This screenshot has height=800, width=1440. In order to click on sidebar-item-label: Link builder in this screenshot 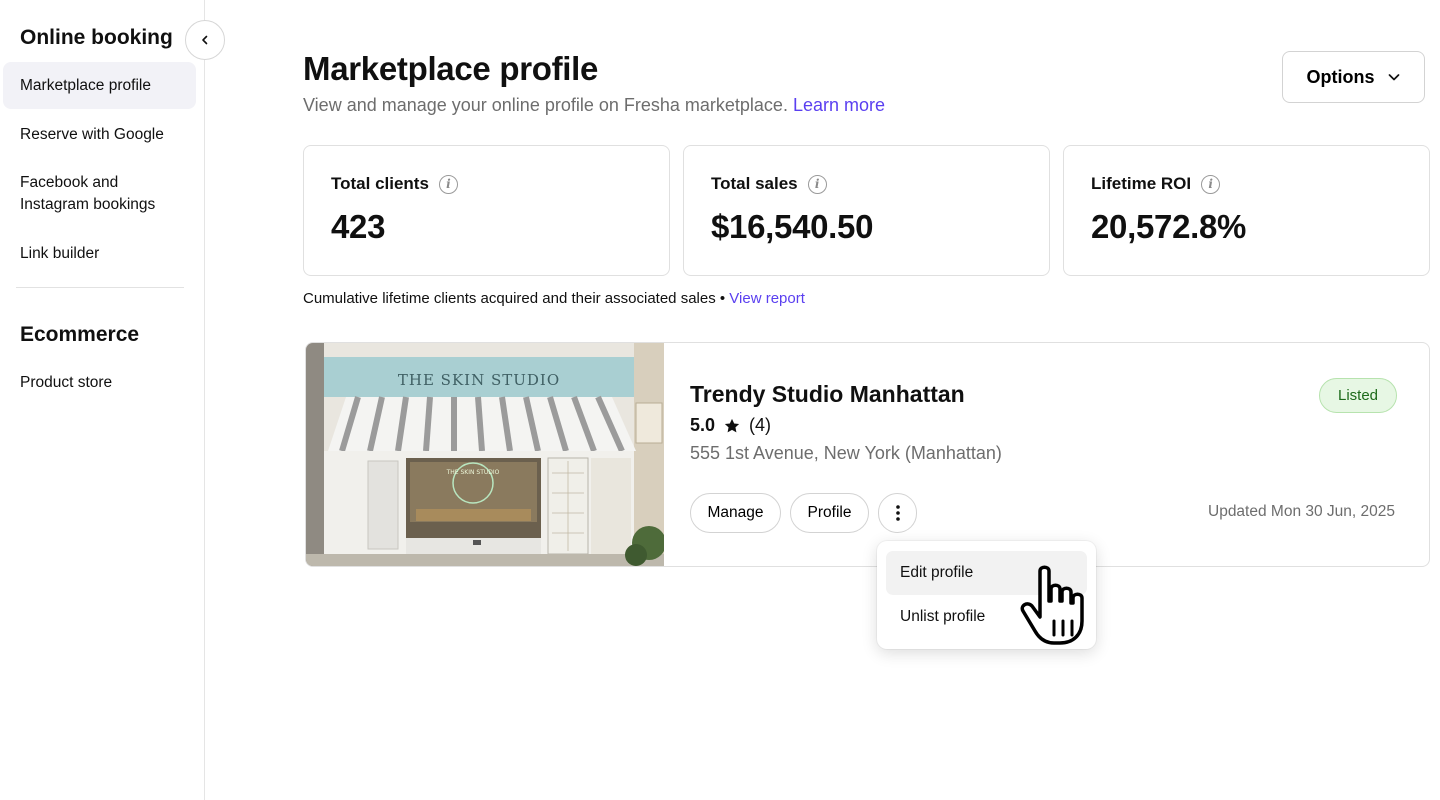, I will do `click(60, 253)`.